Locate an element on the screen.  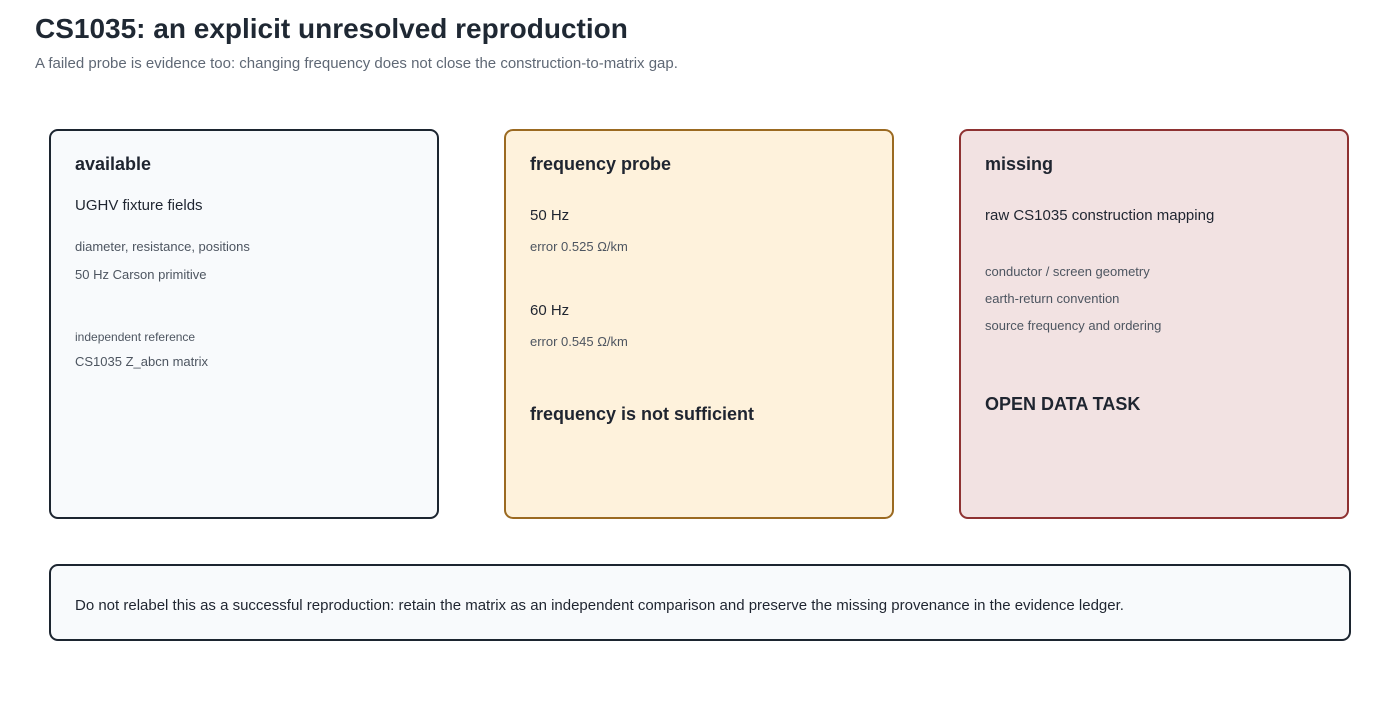
missing-heading: missing is located at coordinates (1019, 164).